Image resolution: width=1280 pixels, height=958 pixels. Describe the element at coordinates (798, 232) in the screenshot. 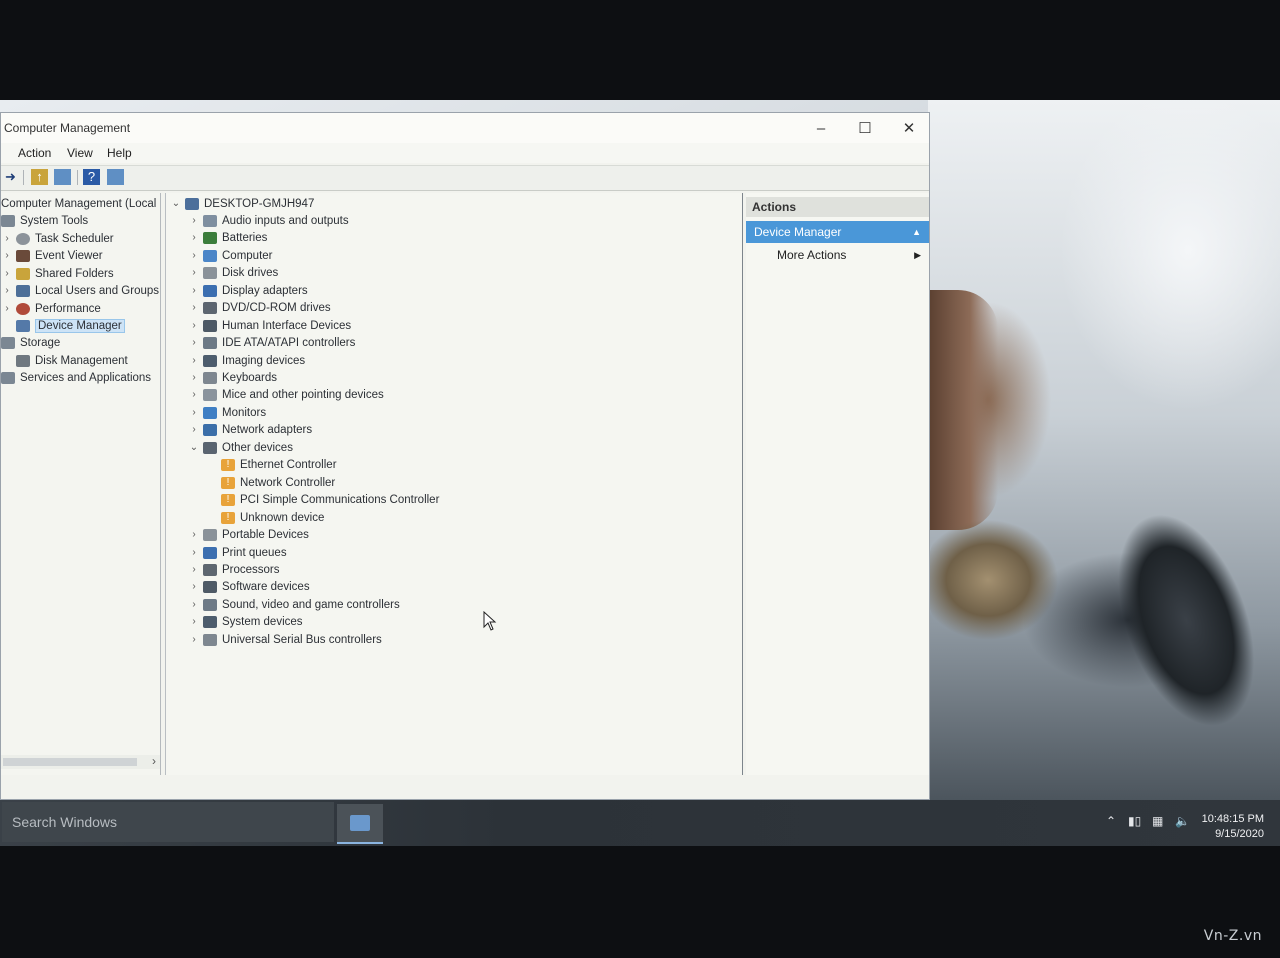

I see `actions-selected-label: Device Manager` at that location.